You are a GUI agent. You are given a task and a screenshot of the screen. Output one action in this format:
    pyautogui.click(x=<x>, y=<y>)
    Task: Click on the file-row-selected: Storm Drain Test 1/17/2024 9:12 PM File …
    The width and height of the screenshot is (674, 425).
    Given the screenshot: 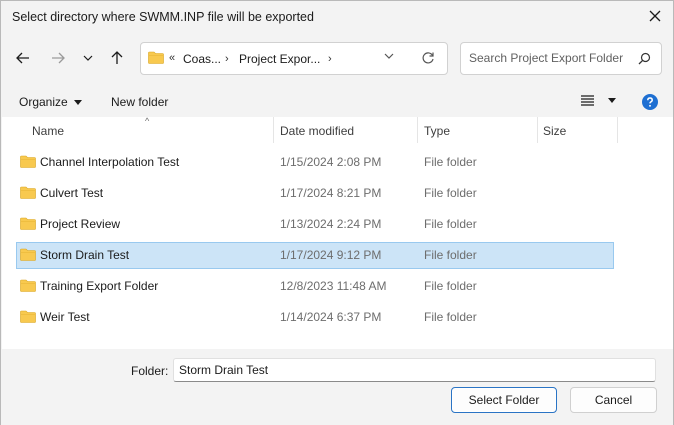 What is the action you would take?
    pyautogui.click(x=315, y=255)
    